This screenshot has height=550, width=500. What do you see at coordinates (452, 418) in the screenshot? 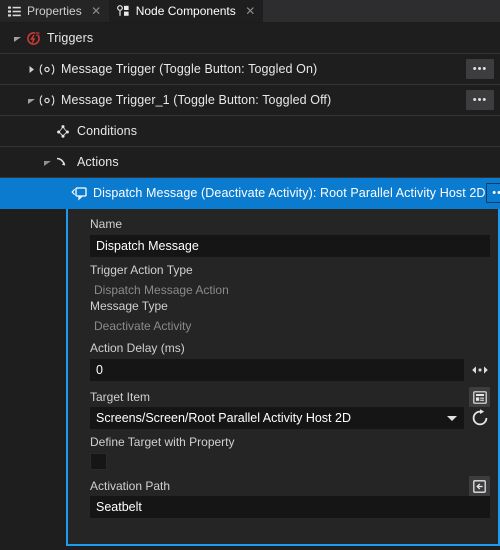
I see `chevron-down-icon` at bounding box center [452, 418].